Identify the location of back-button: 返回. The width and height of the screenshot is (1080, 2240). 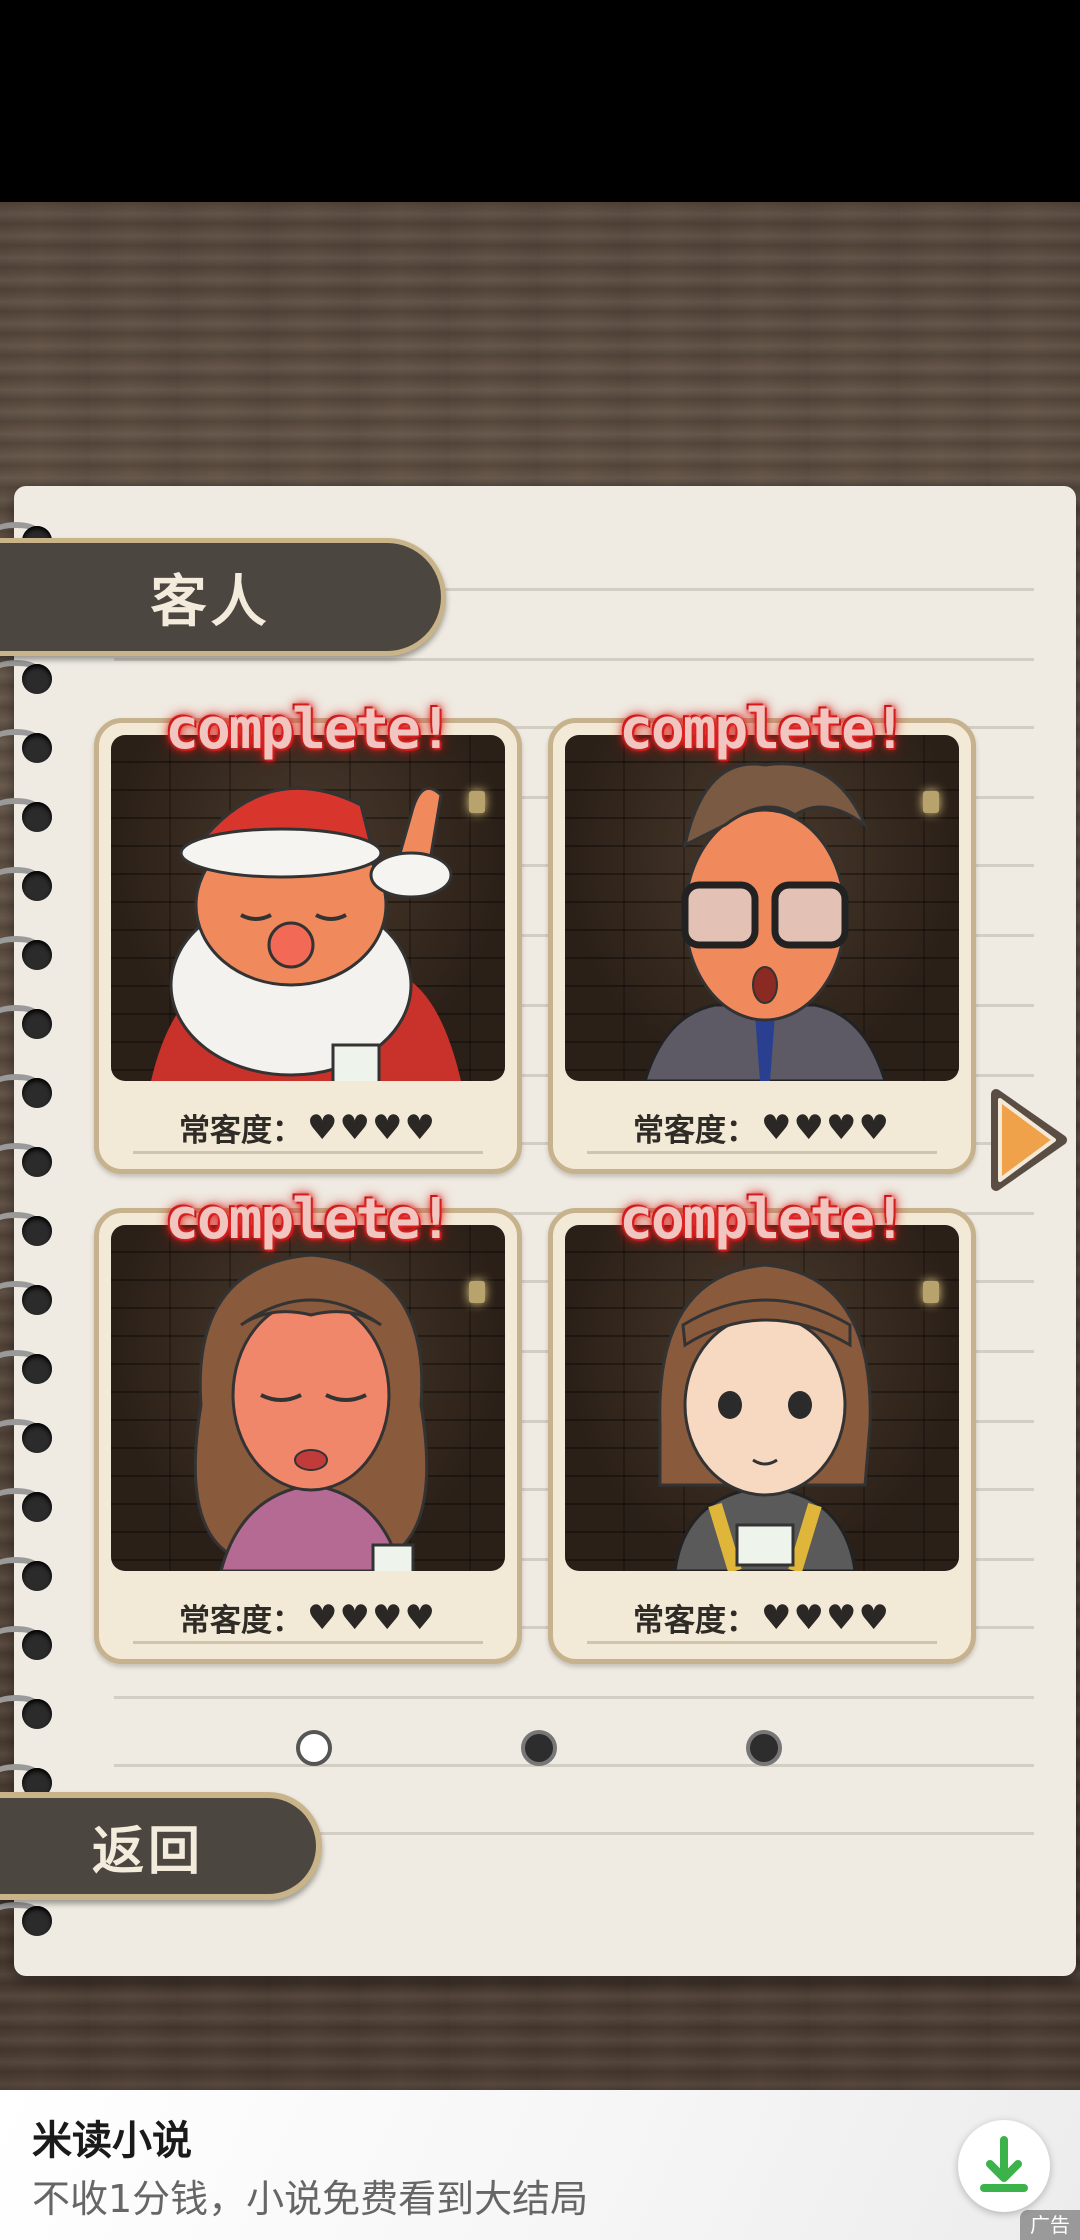
(161, 1846).